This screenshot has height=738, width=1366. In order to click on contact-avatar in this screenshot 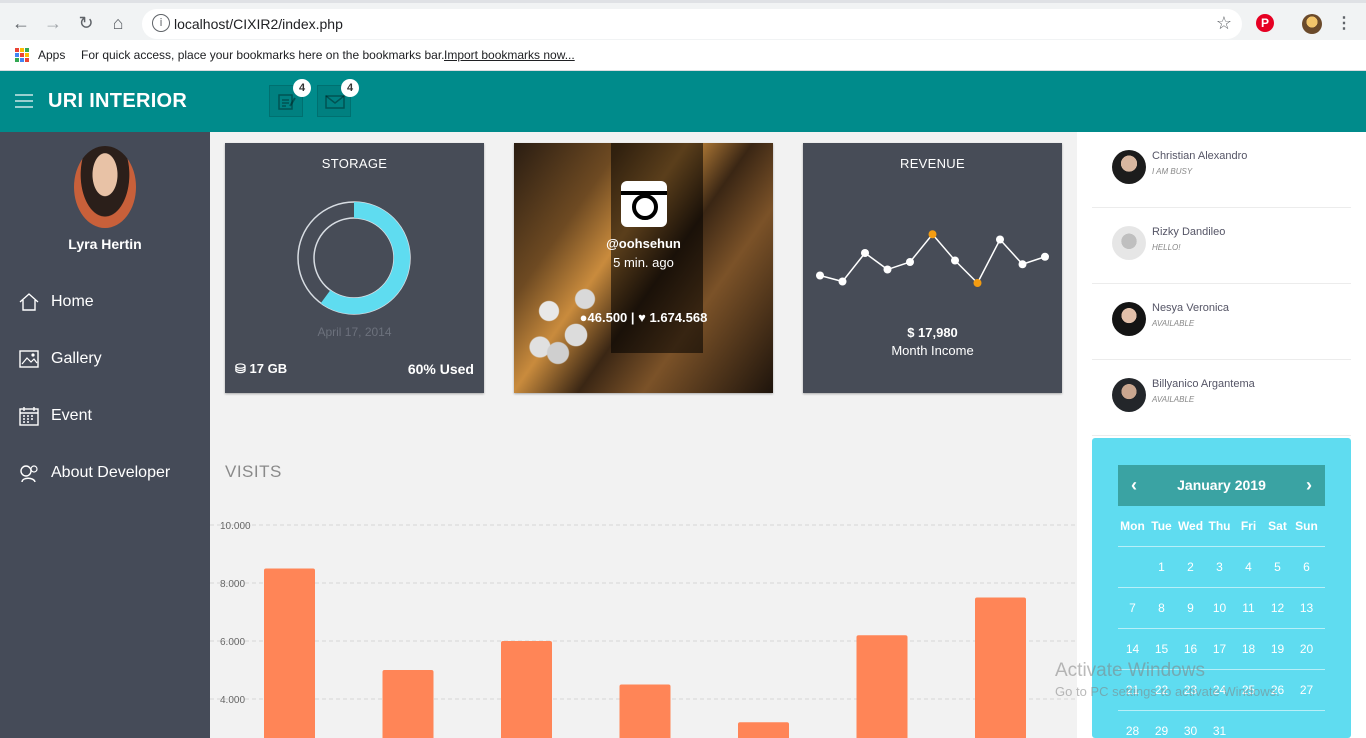, I will do `click(1129, 243)`.